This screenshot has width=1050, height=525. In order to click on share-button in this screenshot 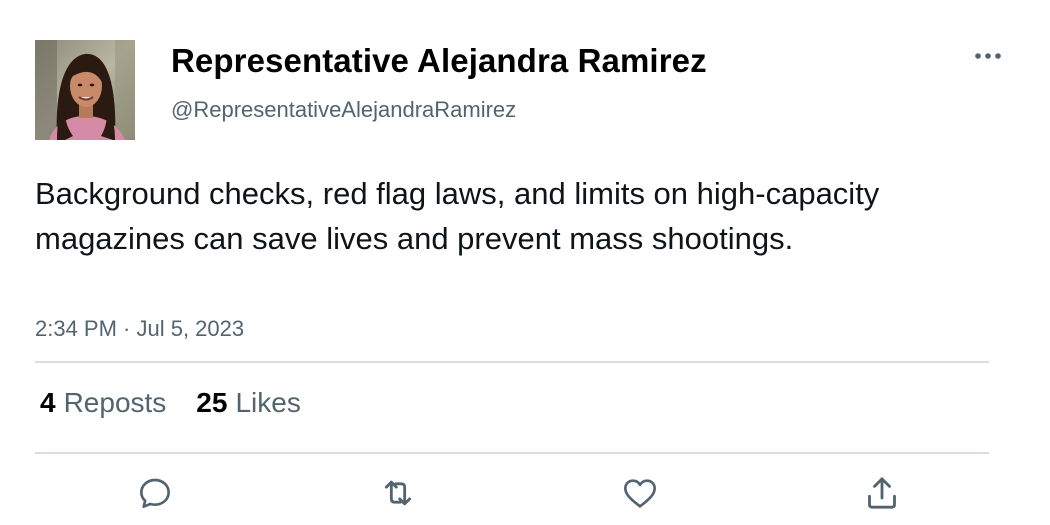, I will do `click(882, 495)`.